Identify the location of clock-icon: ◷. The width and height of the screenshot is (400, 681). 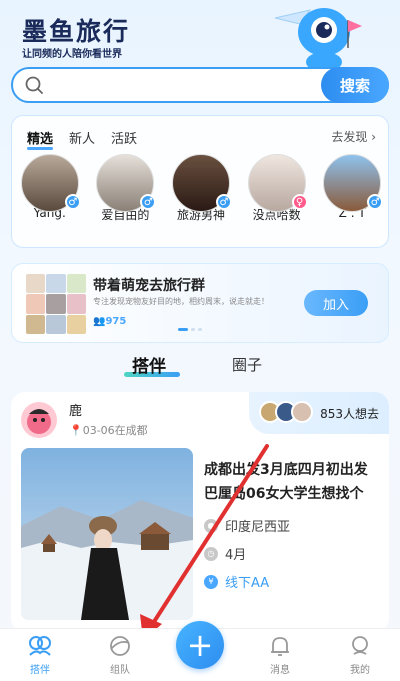
(211, 553).